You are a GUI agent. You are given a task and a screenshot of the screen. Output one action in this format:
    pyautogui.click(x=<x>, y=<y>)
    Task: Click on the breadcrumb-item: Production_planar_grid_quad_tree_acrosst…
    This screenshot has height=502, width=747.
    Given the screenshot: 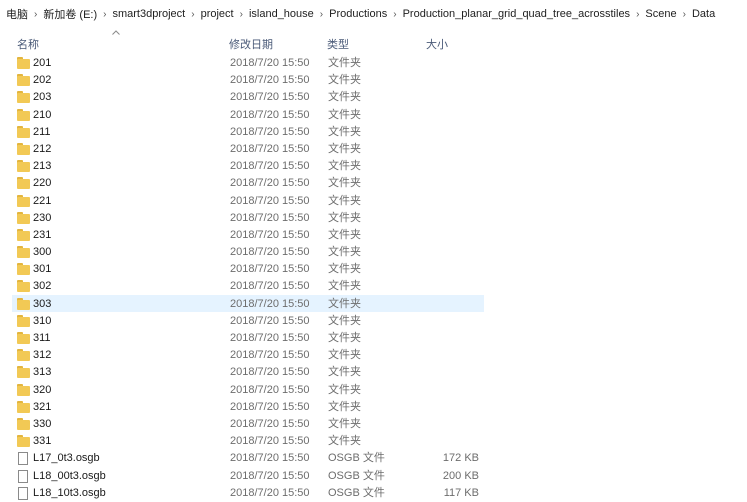 What is the action you would take?
    pyautogui.click(x=516, y=14)
    